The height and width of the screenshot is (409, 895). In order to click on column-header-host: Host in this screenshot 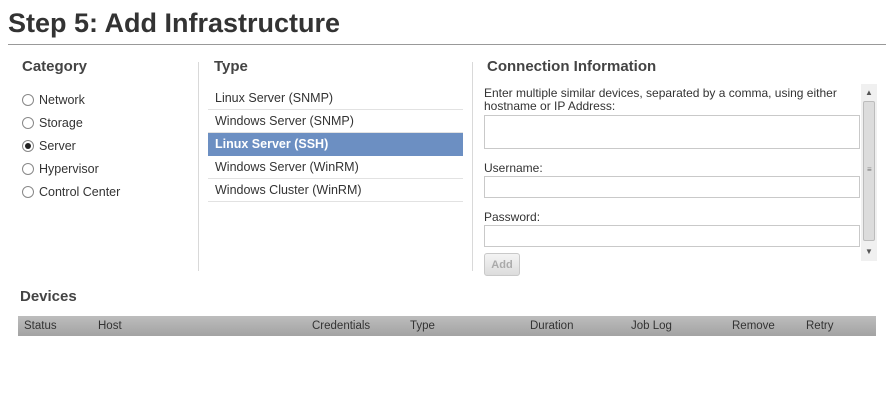, I will do `click(110, 326)`.